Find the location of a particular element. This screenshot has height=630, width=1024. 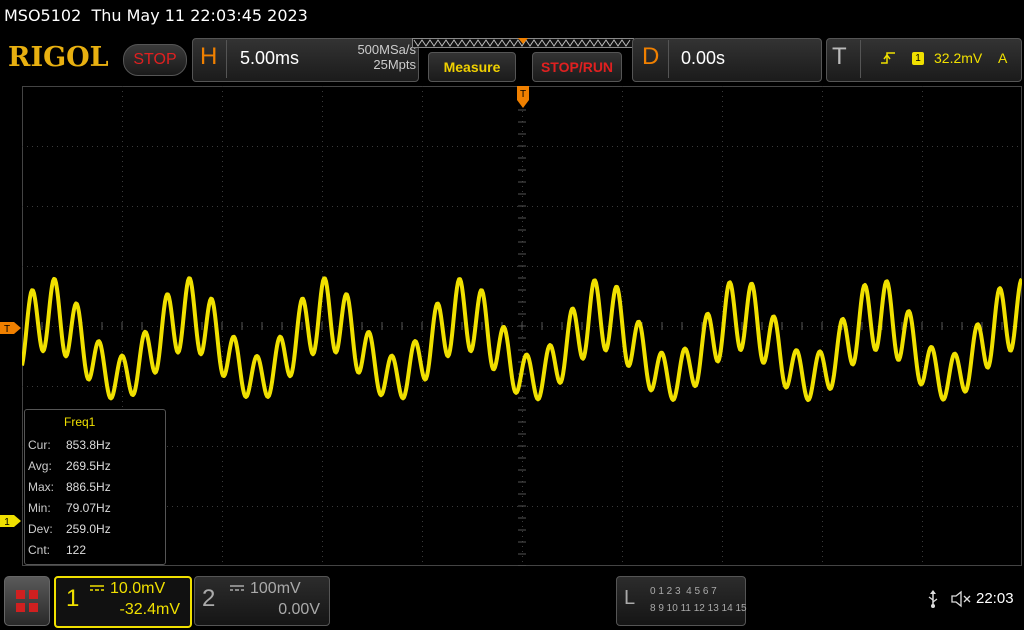

timebase-value: 5.00ms is located at coordinates (270, 58).